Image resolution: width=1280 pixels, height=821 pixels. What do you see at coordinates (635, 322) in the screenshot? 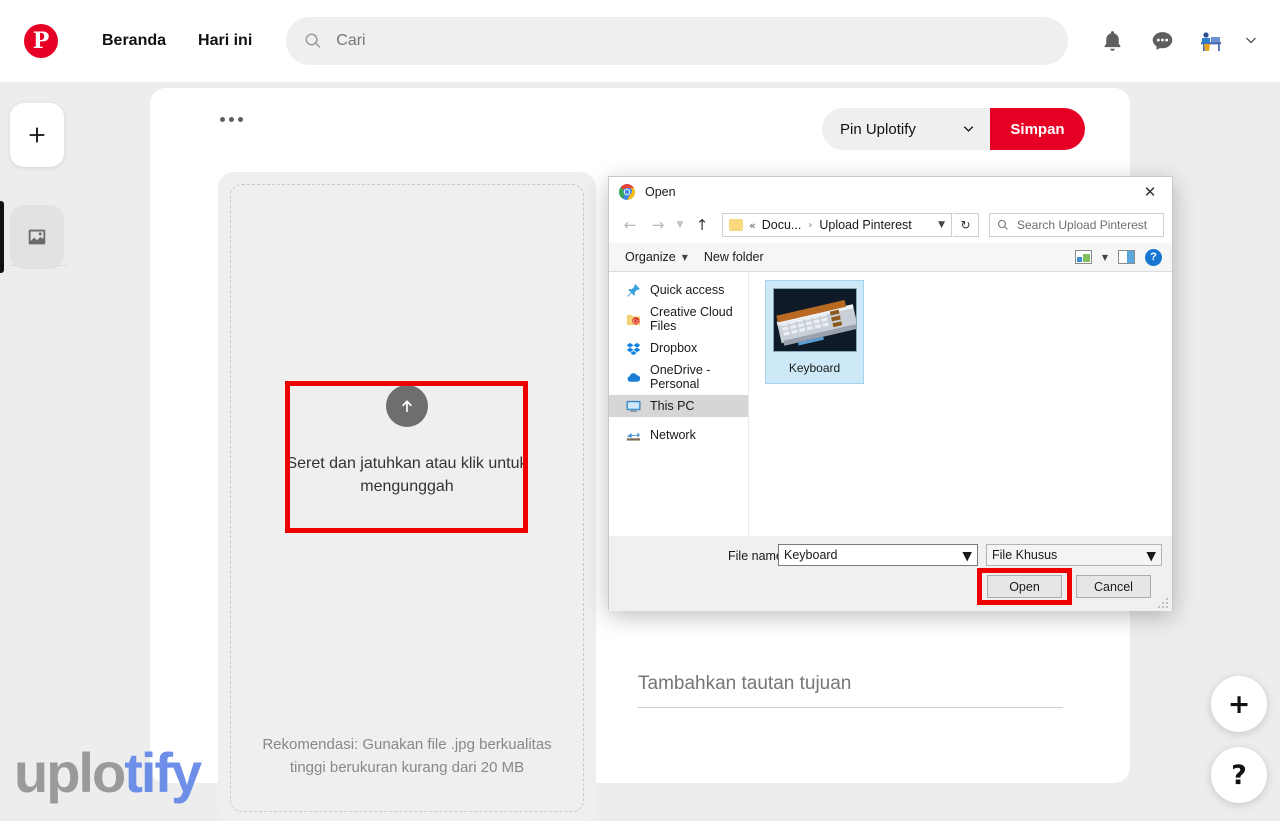
I see `svg-text: Cc` at bounding box center [635, 322].